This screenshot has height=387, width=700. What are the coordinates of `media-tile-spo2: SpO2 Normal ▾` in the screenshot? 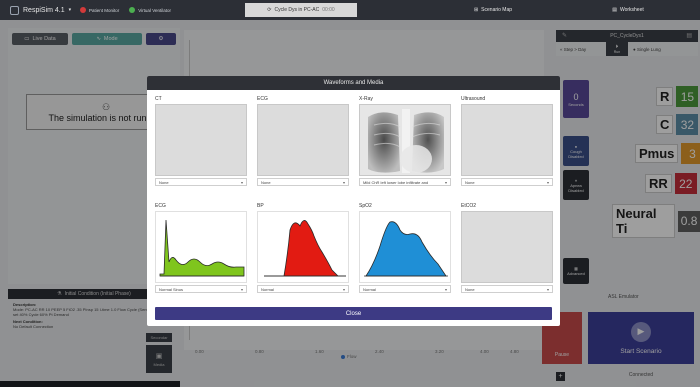 It's located at (405, 247).